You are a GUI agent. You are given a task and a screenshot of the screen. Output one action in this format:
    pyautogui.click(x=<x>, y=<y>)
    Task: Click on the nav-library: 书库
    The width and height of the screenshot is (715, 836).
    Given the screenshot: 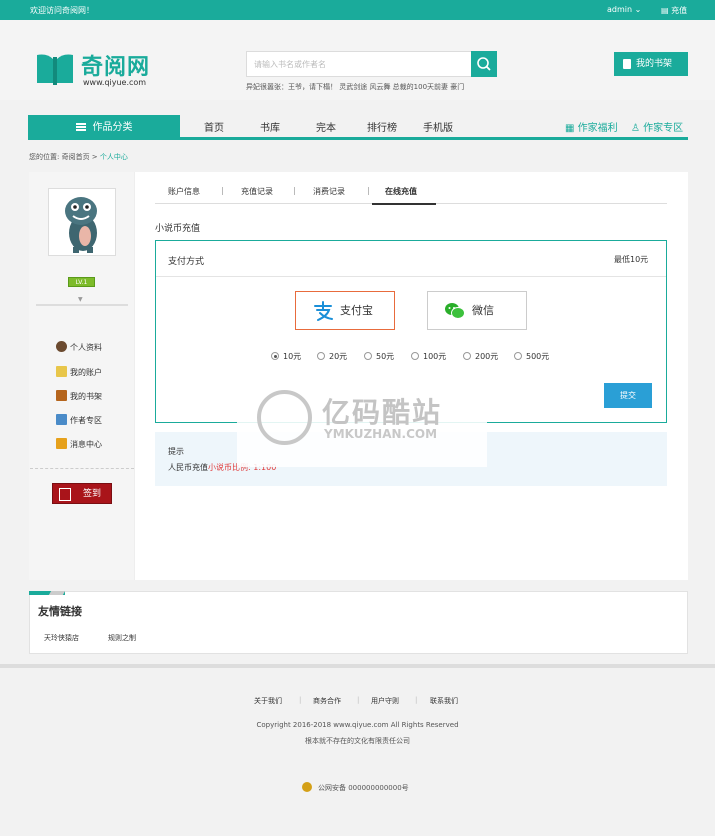 What is the action you would take?
    pyautogui.click(x=270, y=126)
    